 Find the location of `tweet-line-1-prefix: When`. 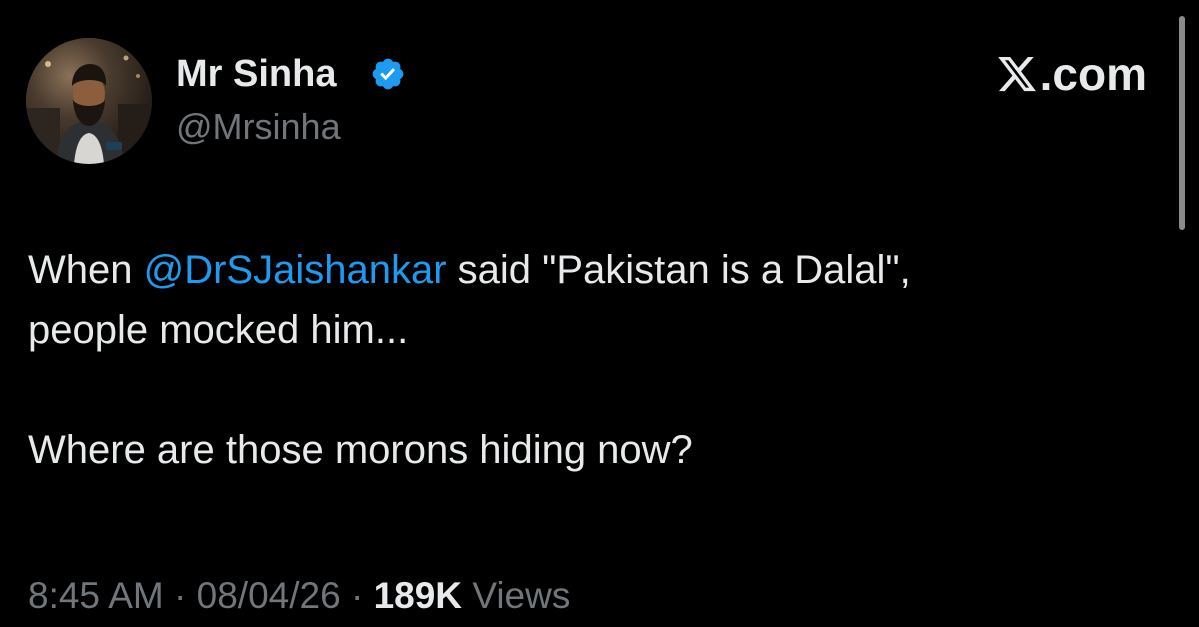

tweet-line-1-prefix: When is located at coordinates (86, 270).